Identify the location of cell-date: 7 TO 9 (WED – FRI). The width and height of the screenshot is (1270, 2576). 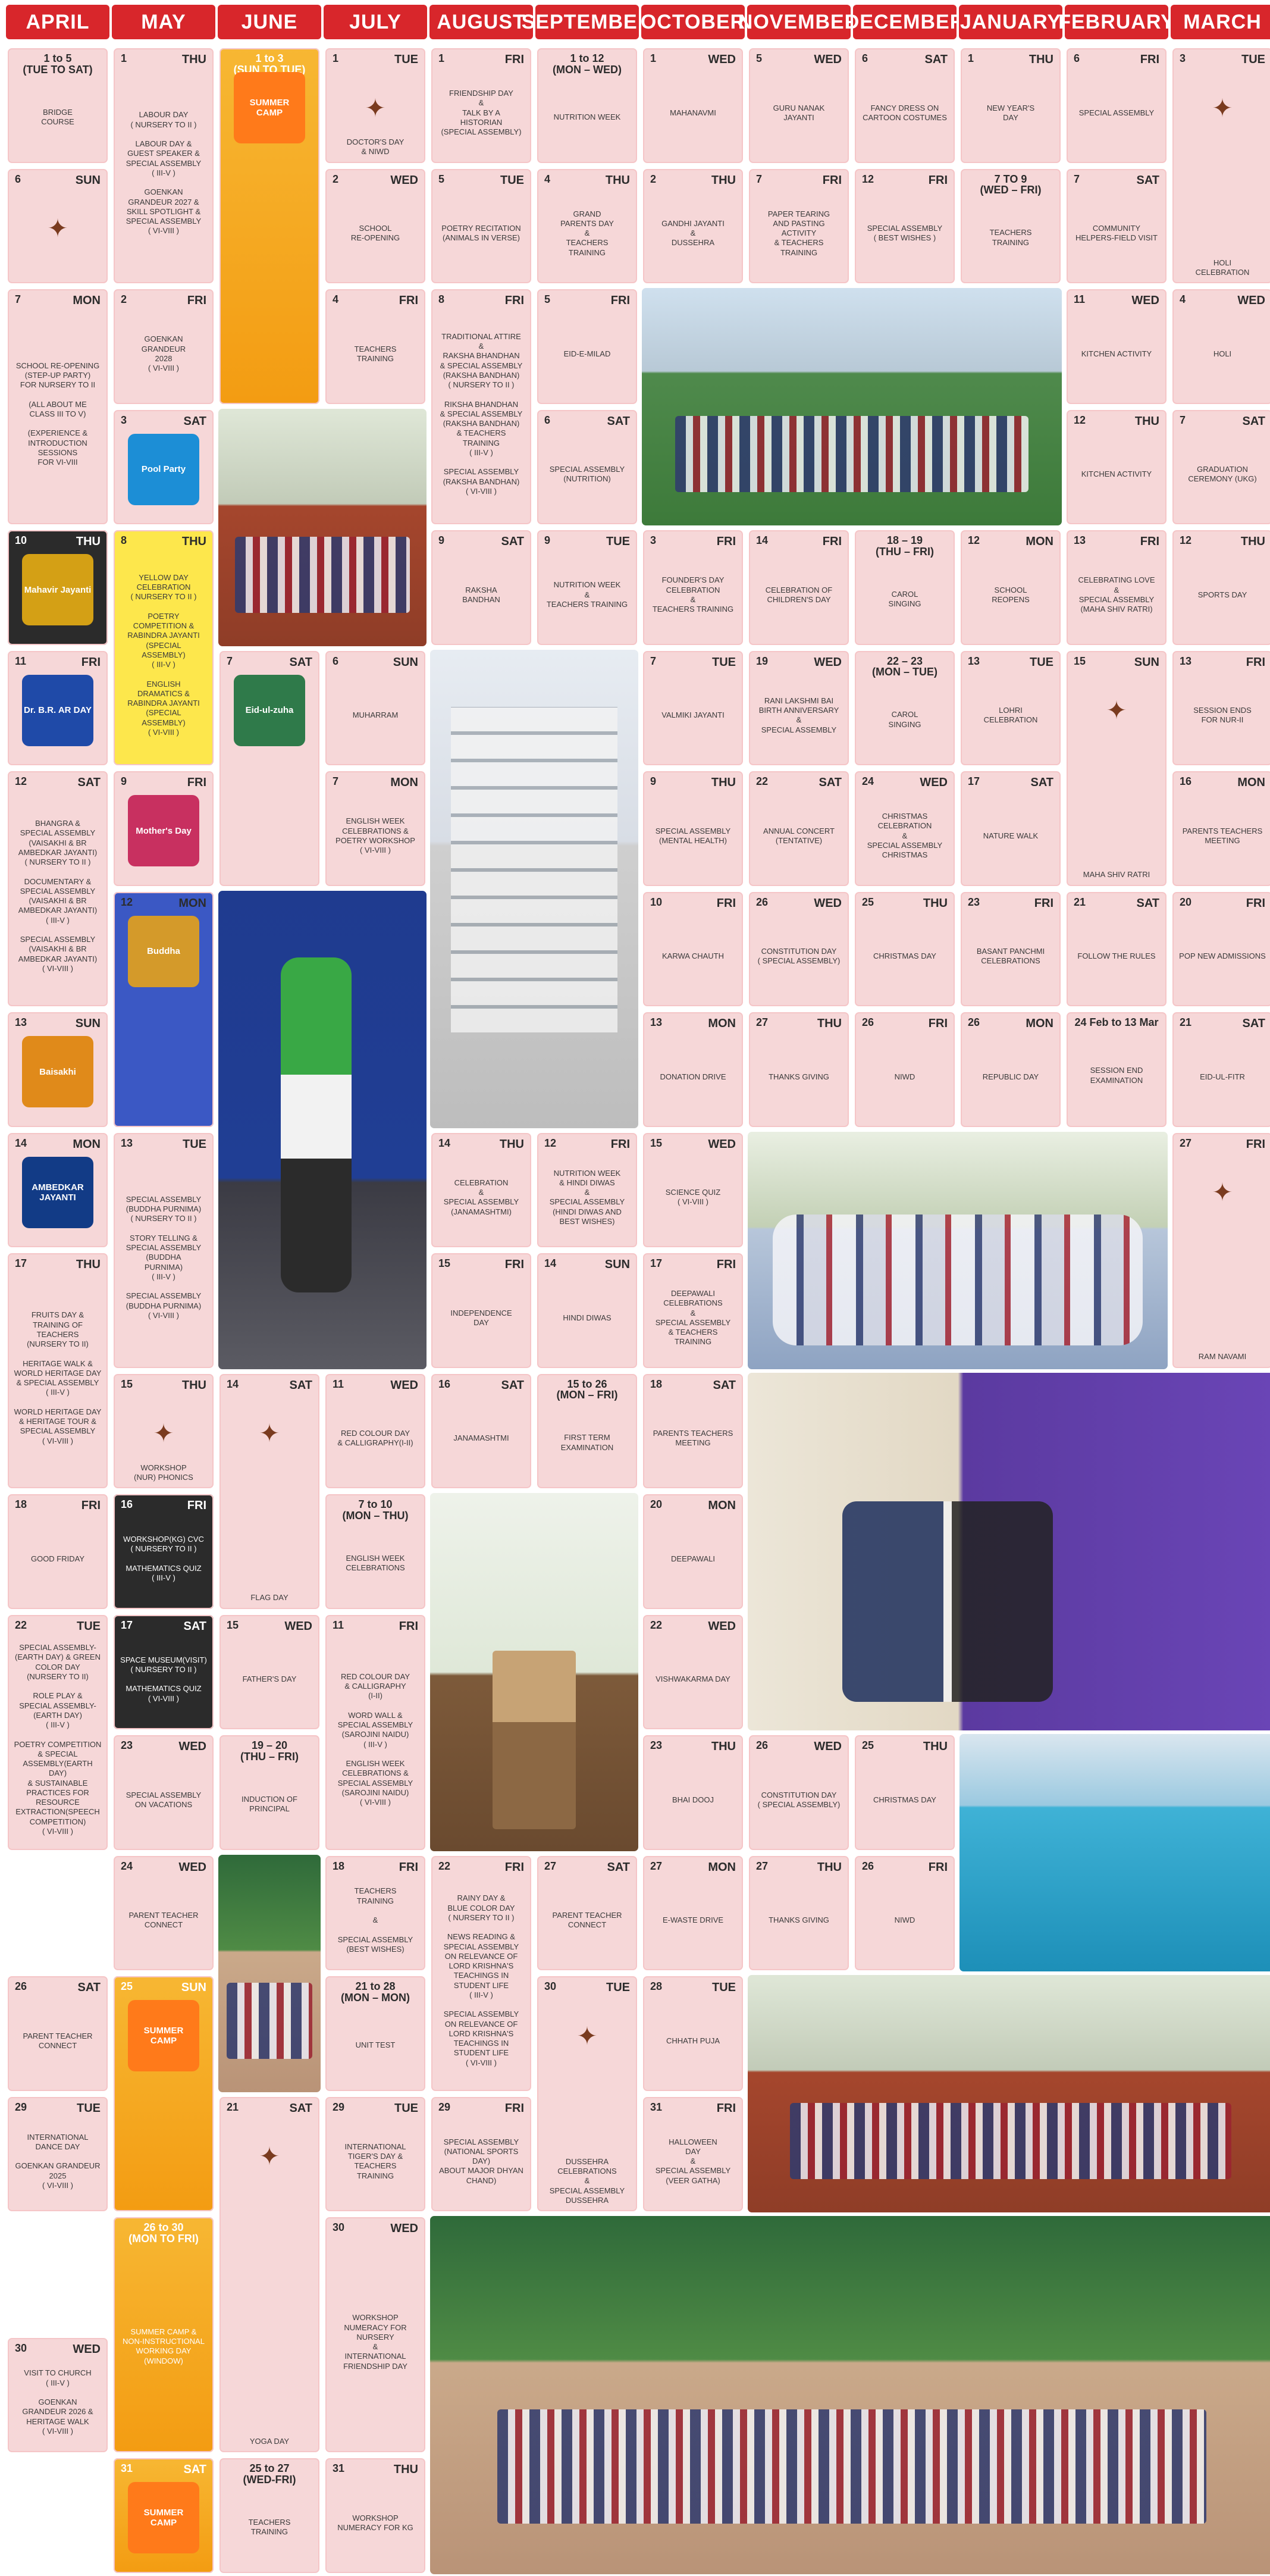
(1011, 184).